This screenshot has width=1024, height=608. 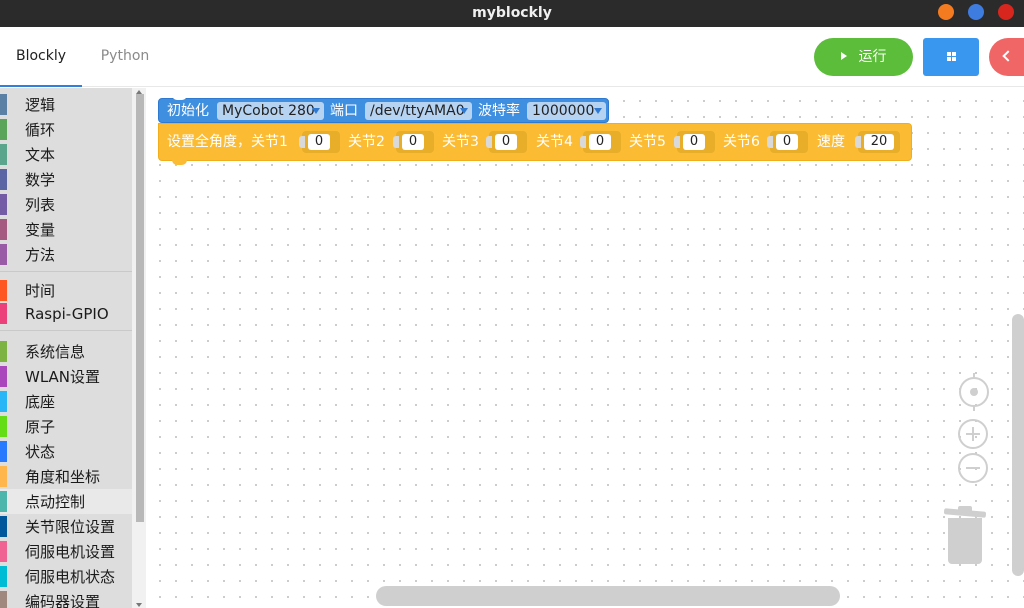 I want to click on joint2-input: 0, so click(x=413, y=142).